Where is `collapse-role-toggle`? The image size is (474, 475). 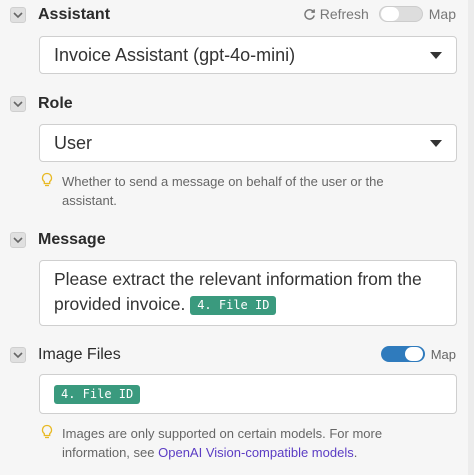 collapse-role-toggle is located at coordinates (18, 104).